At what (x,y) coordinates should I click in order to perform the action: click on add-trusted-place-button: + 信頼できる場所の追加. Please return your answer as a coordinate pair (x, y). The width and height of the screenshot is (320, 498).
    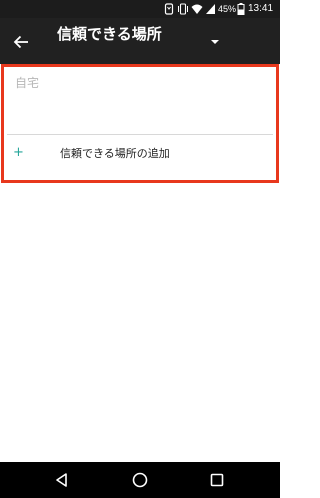
    Looking at the image, I should click on (140, 155).